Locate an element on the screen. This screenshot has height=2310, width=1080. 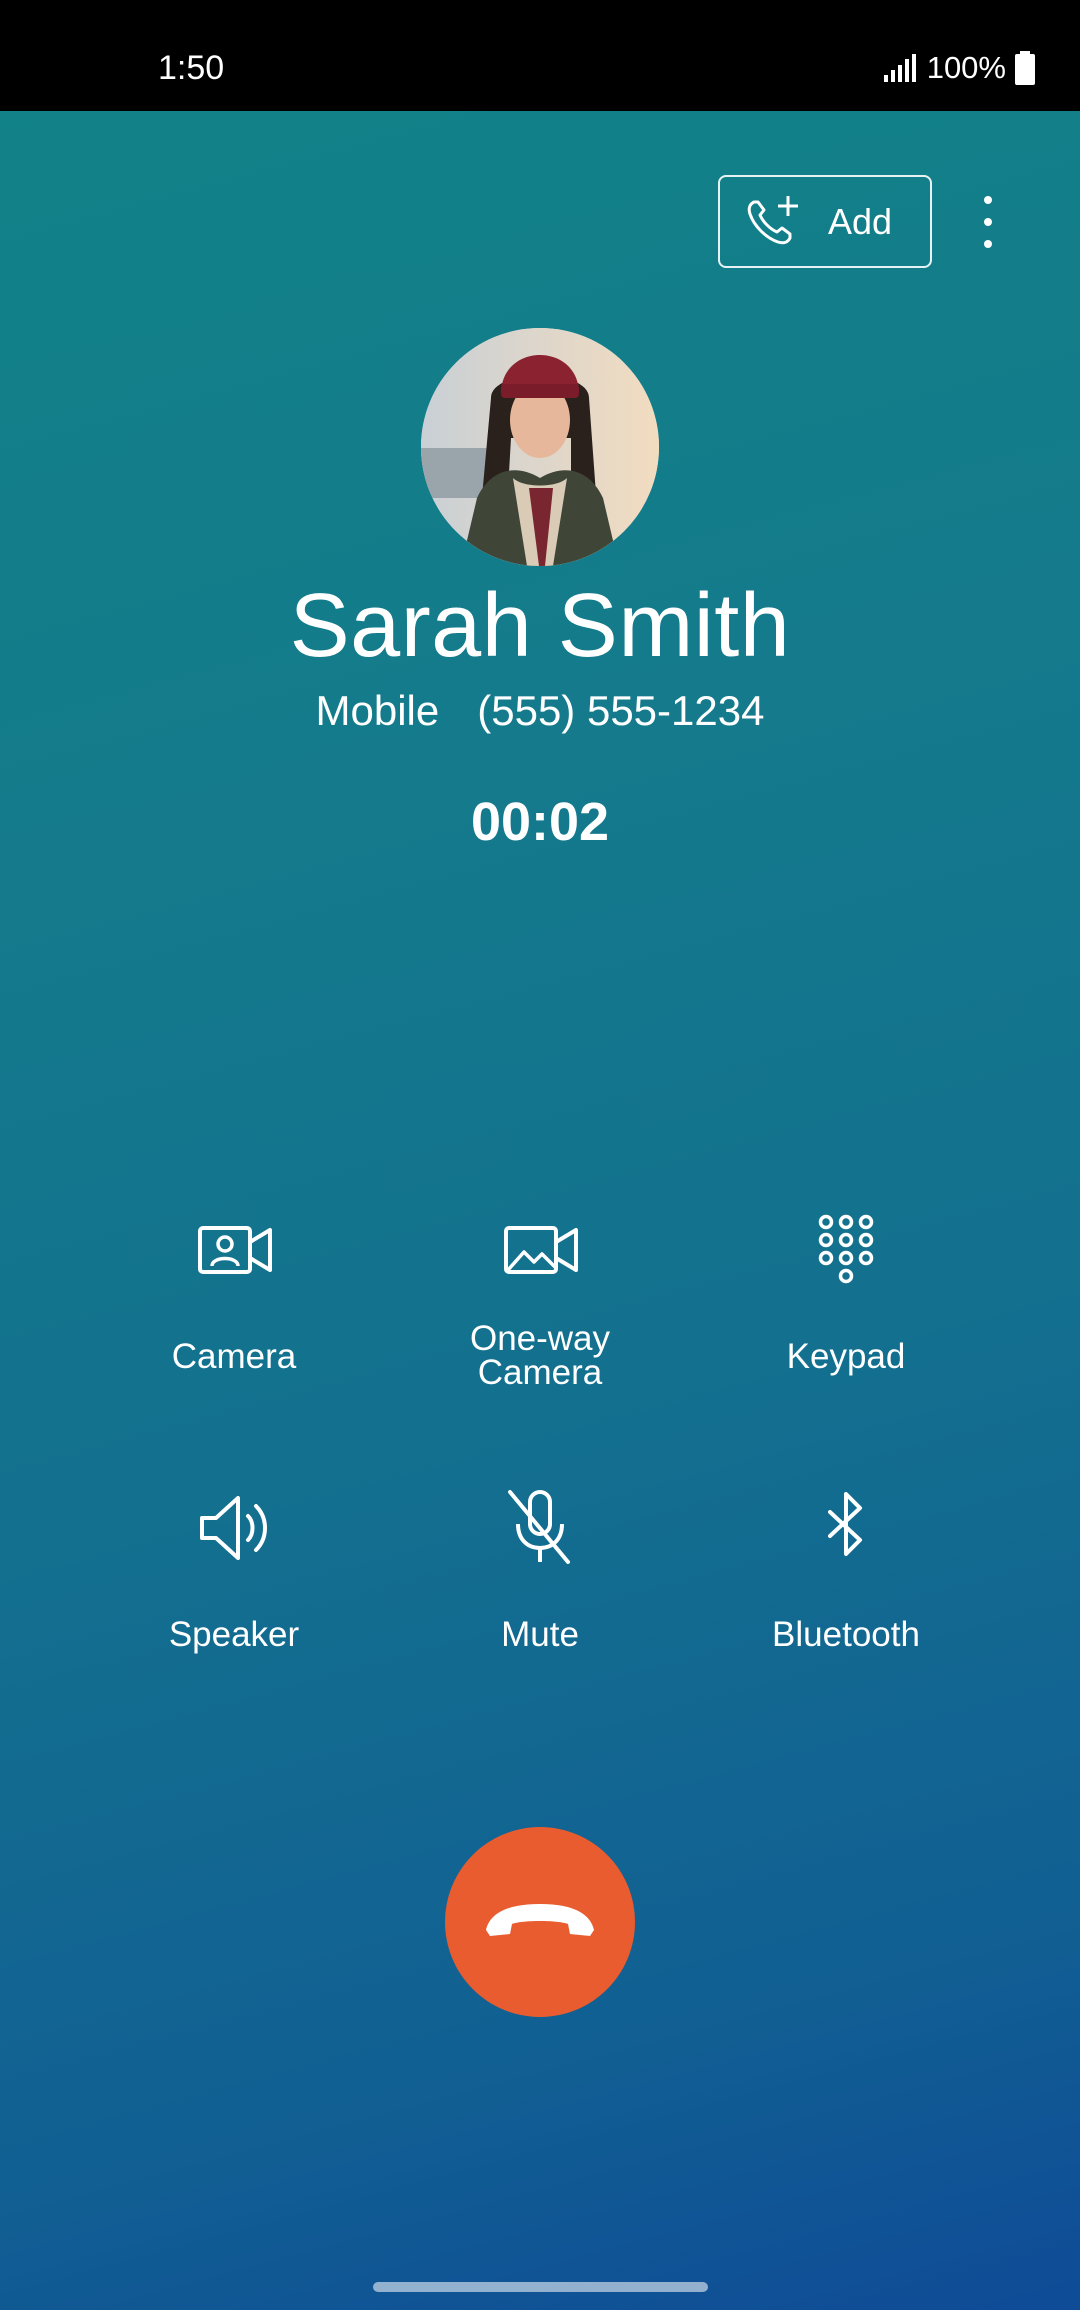
one-way-camera-button: One-way Camera is located at coordinates (540, 1300).